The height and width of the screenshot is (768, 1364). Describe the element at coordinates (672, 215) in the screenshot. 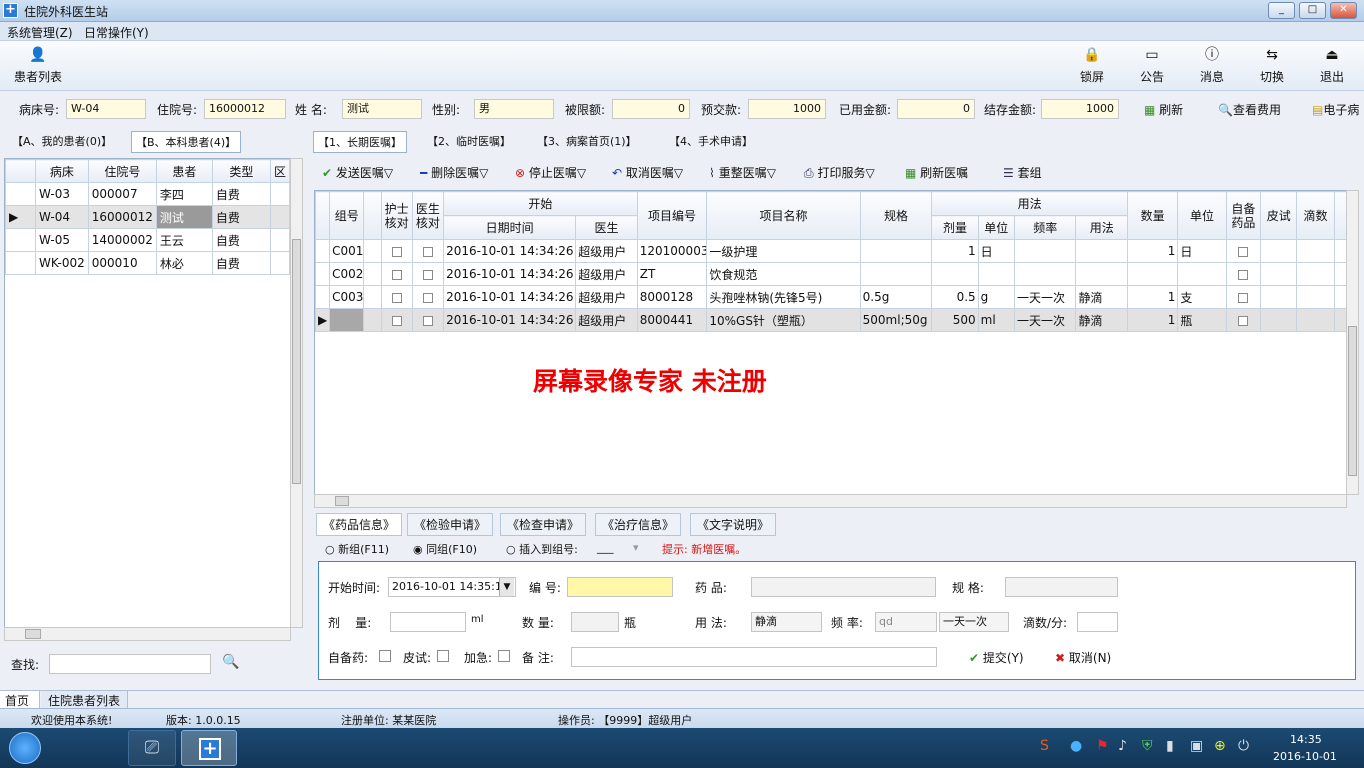

I see `col-item-code: 项目编号` at that location.